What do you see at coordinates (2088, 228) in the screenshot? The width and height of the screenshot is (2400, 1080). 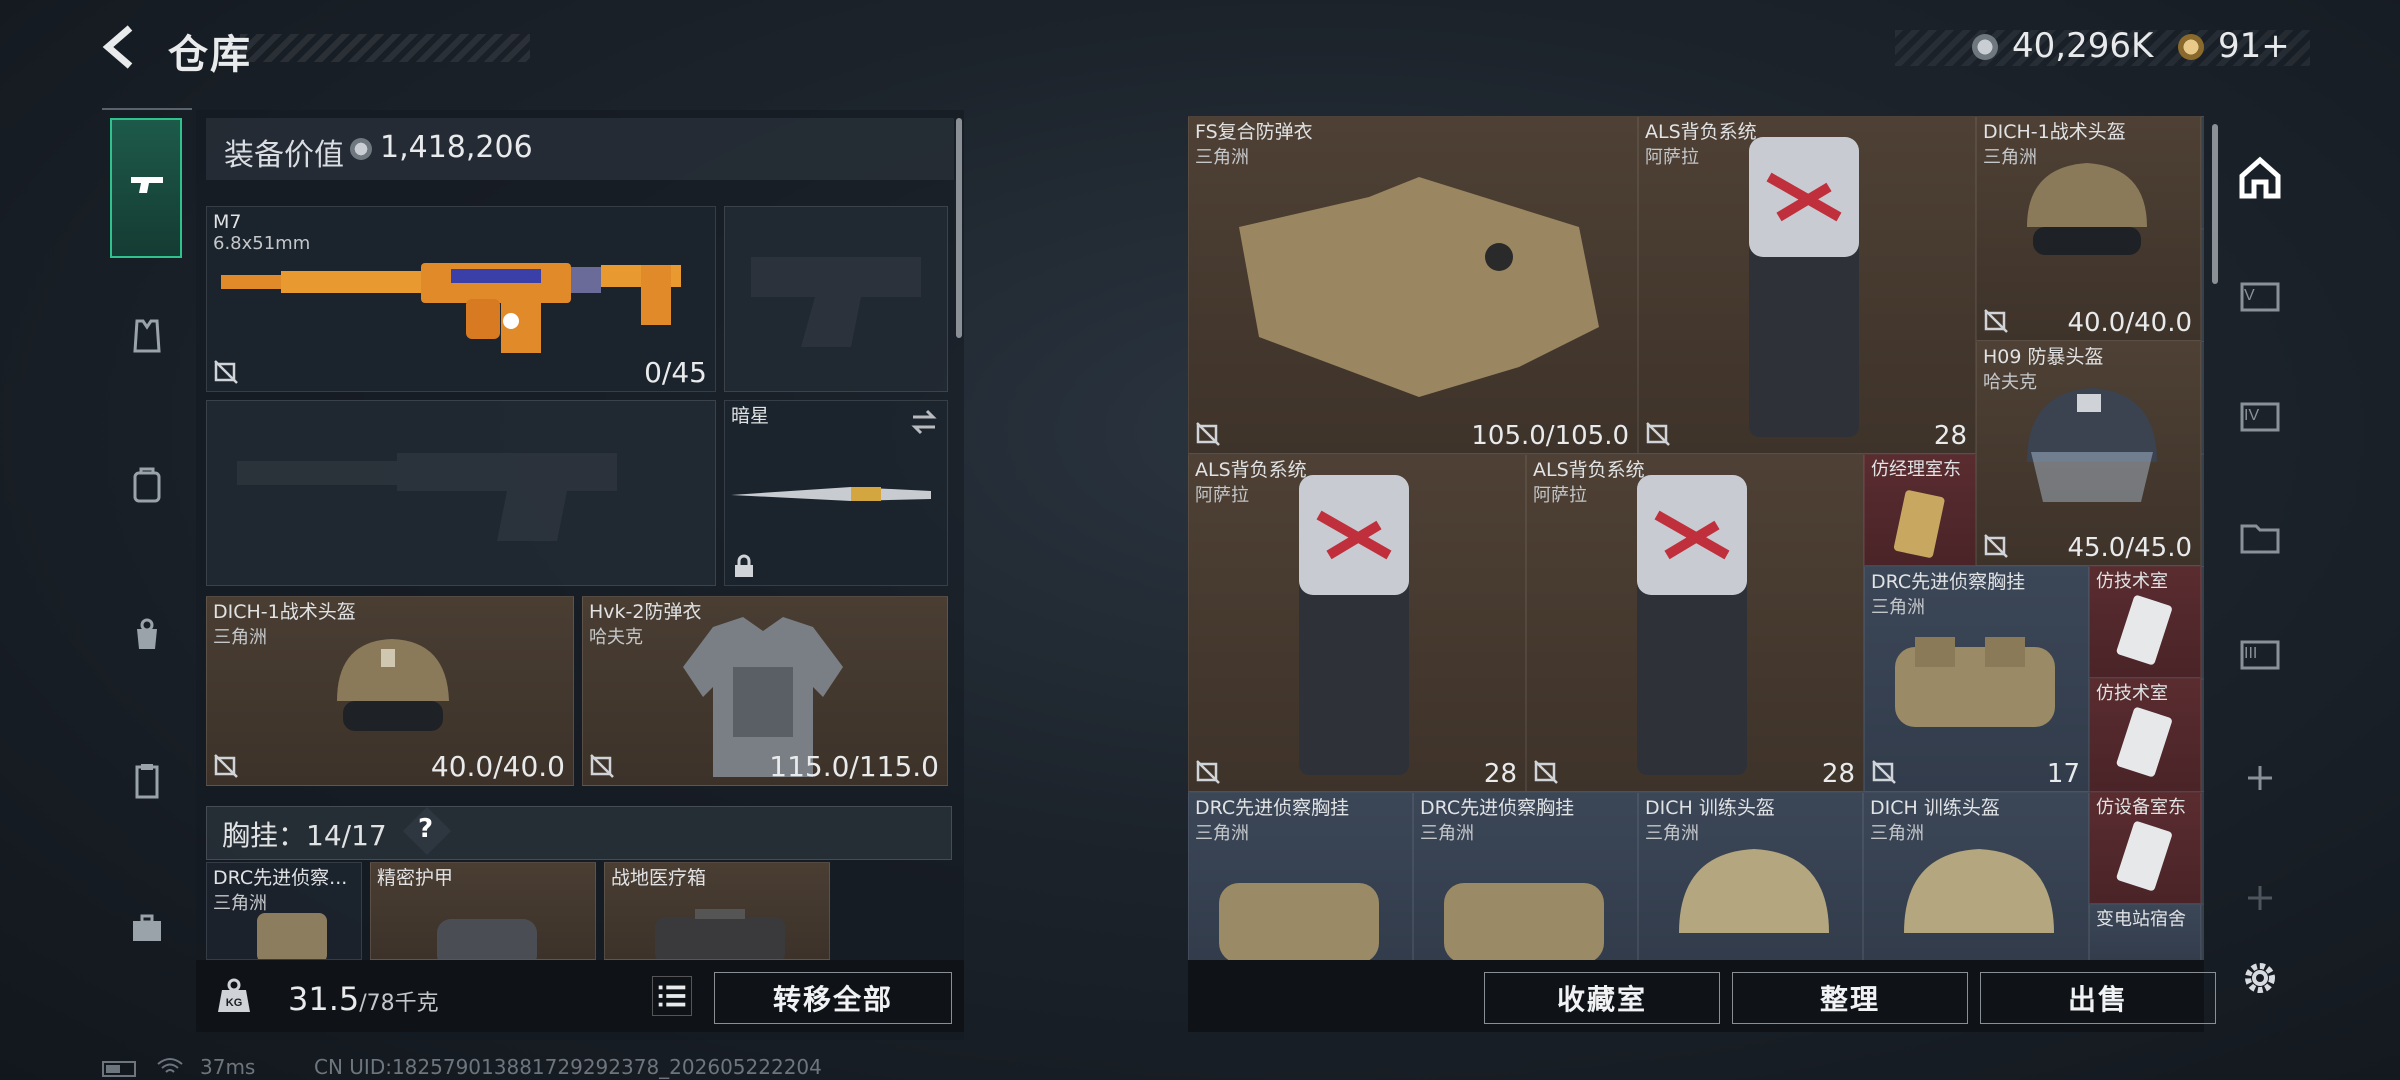 I see `stash-item: DICH-1战术头盔 三角洲 40.0/40.0` at bounding box center [2088, 228].